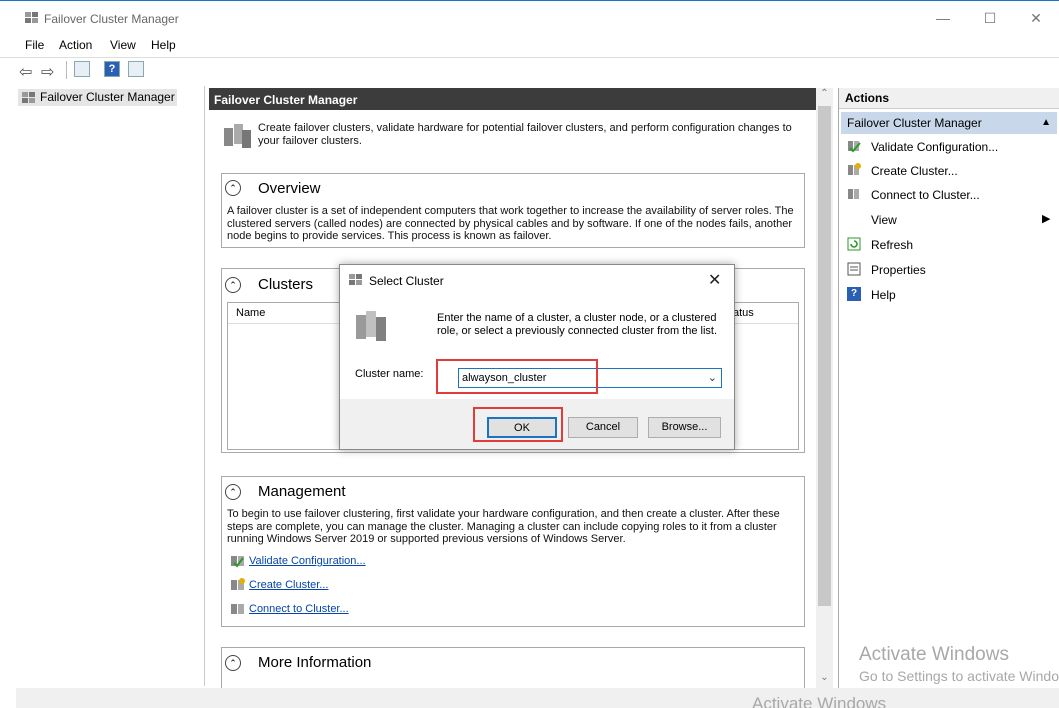  I want to click on more-information-title: More Information, so click(315, 662).